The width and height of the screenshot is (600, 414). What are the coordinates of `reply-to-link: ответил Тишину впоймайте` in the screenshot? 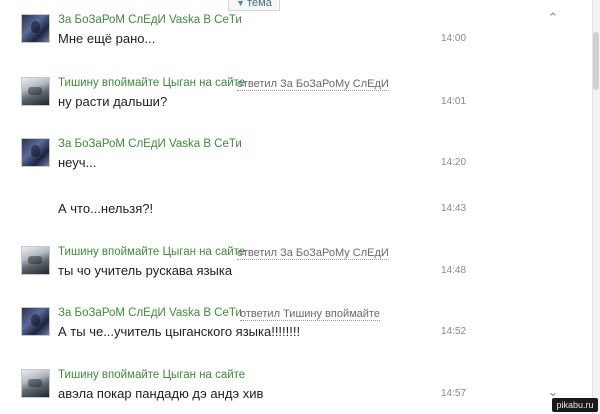 It's located at (310, 314).